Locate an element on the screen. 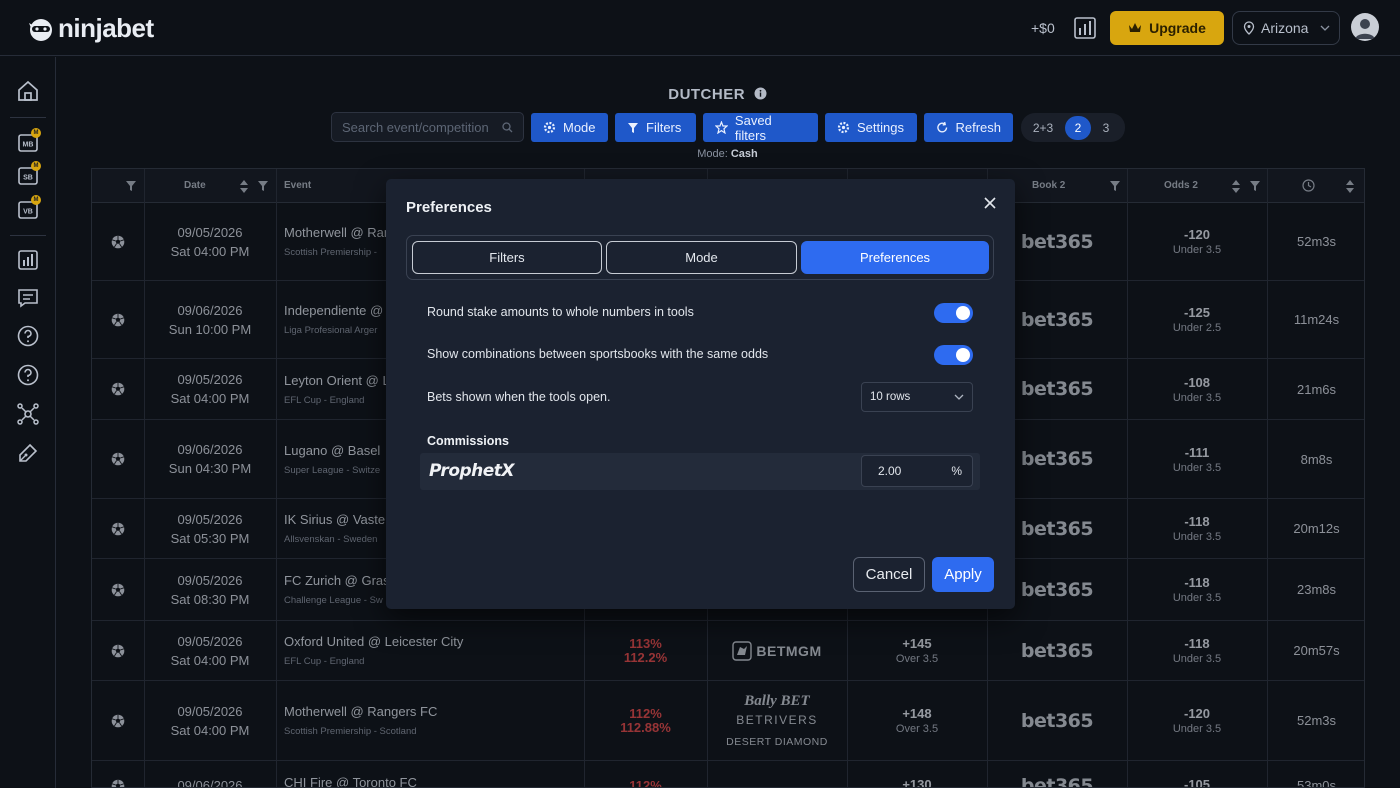 This screenshot has width=1400, height=788. cancel-button: Cancel is located at coordinates (889, 574).